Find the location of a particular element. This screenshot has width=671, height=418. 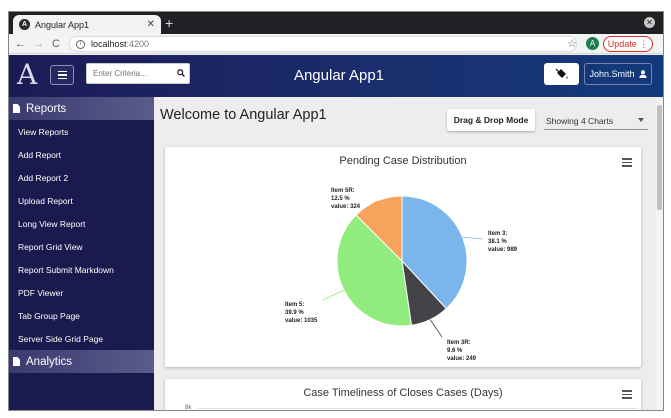

pie-data-label: value: 324 is located at coordinates (346, 207).